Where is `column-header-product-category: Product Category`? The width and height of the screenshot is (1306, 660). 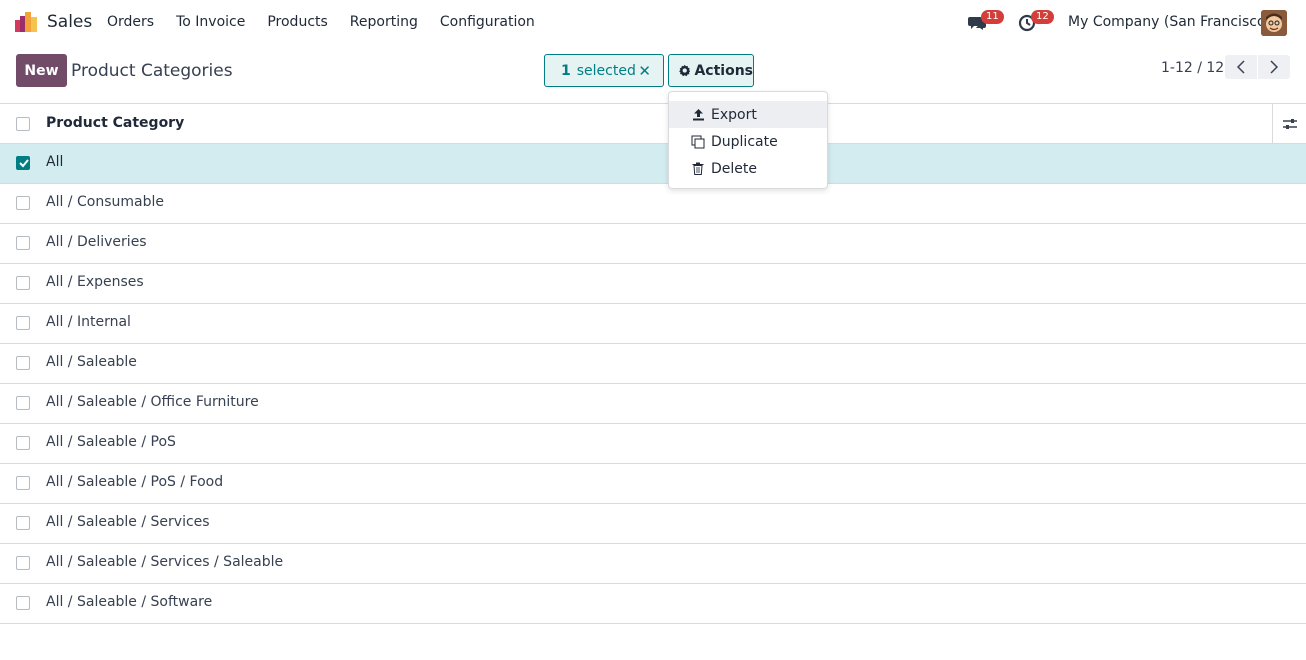
column-header-product-category: Product Category is located at coordinates (115, 123).